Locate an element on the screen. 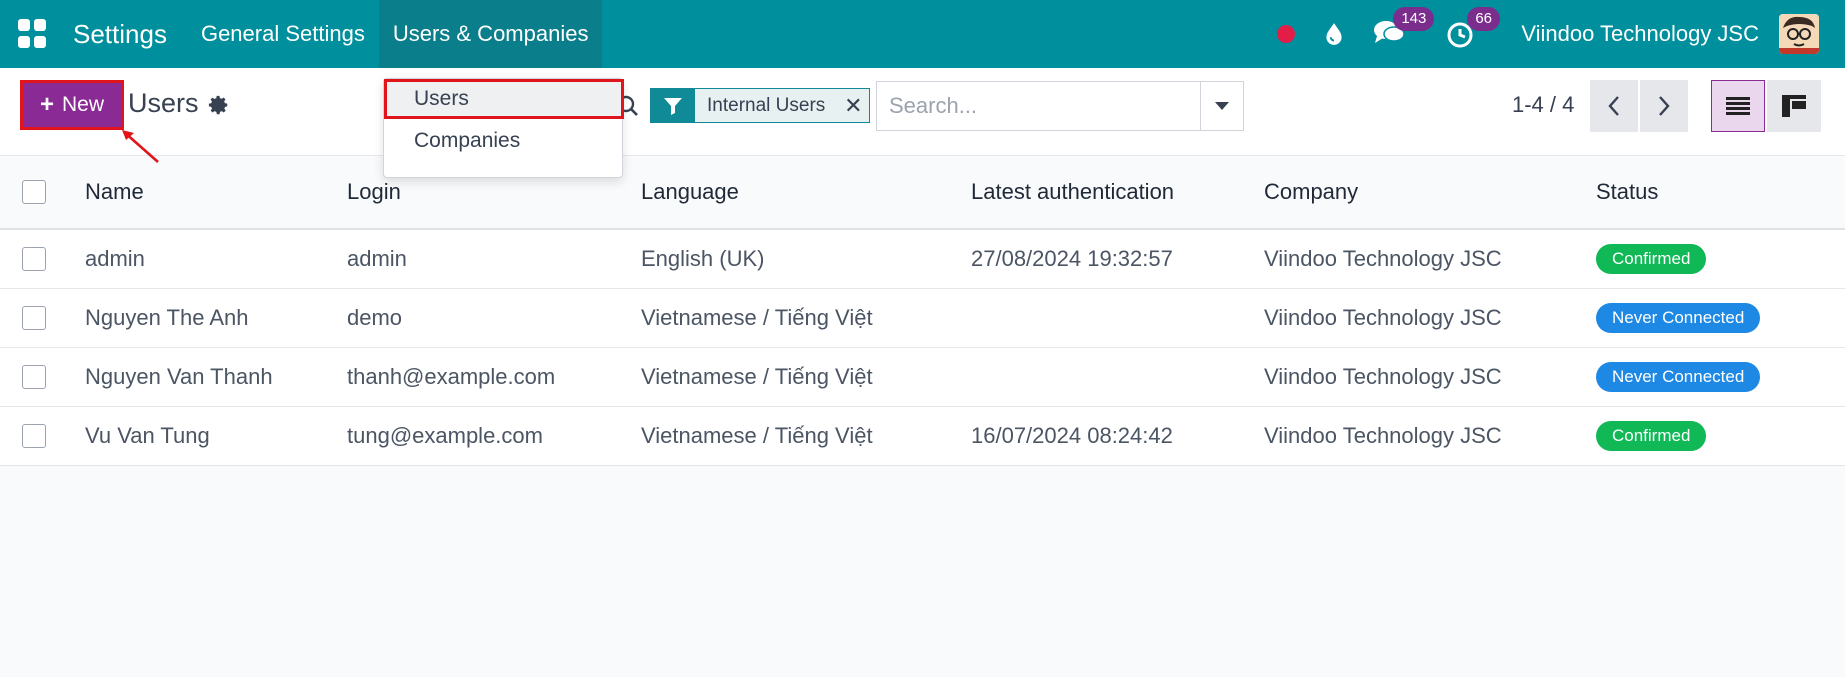 The width and height of the screenshot is (1845, 677). cell-login: demo is located at coordinates (375, 317).